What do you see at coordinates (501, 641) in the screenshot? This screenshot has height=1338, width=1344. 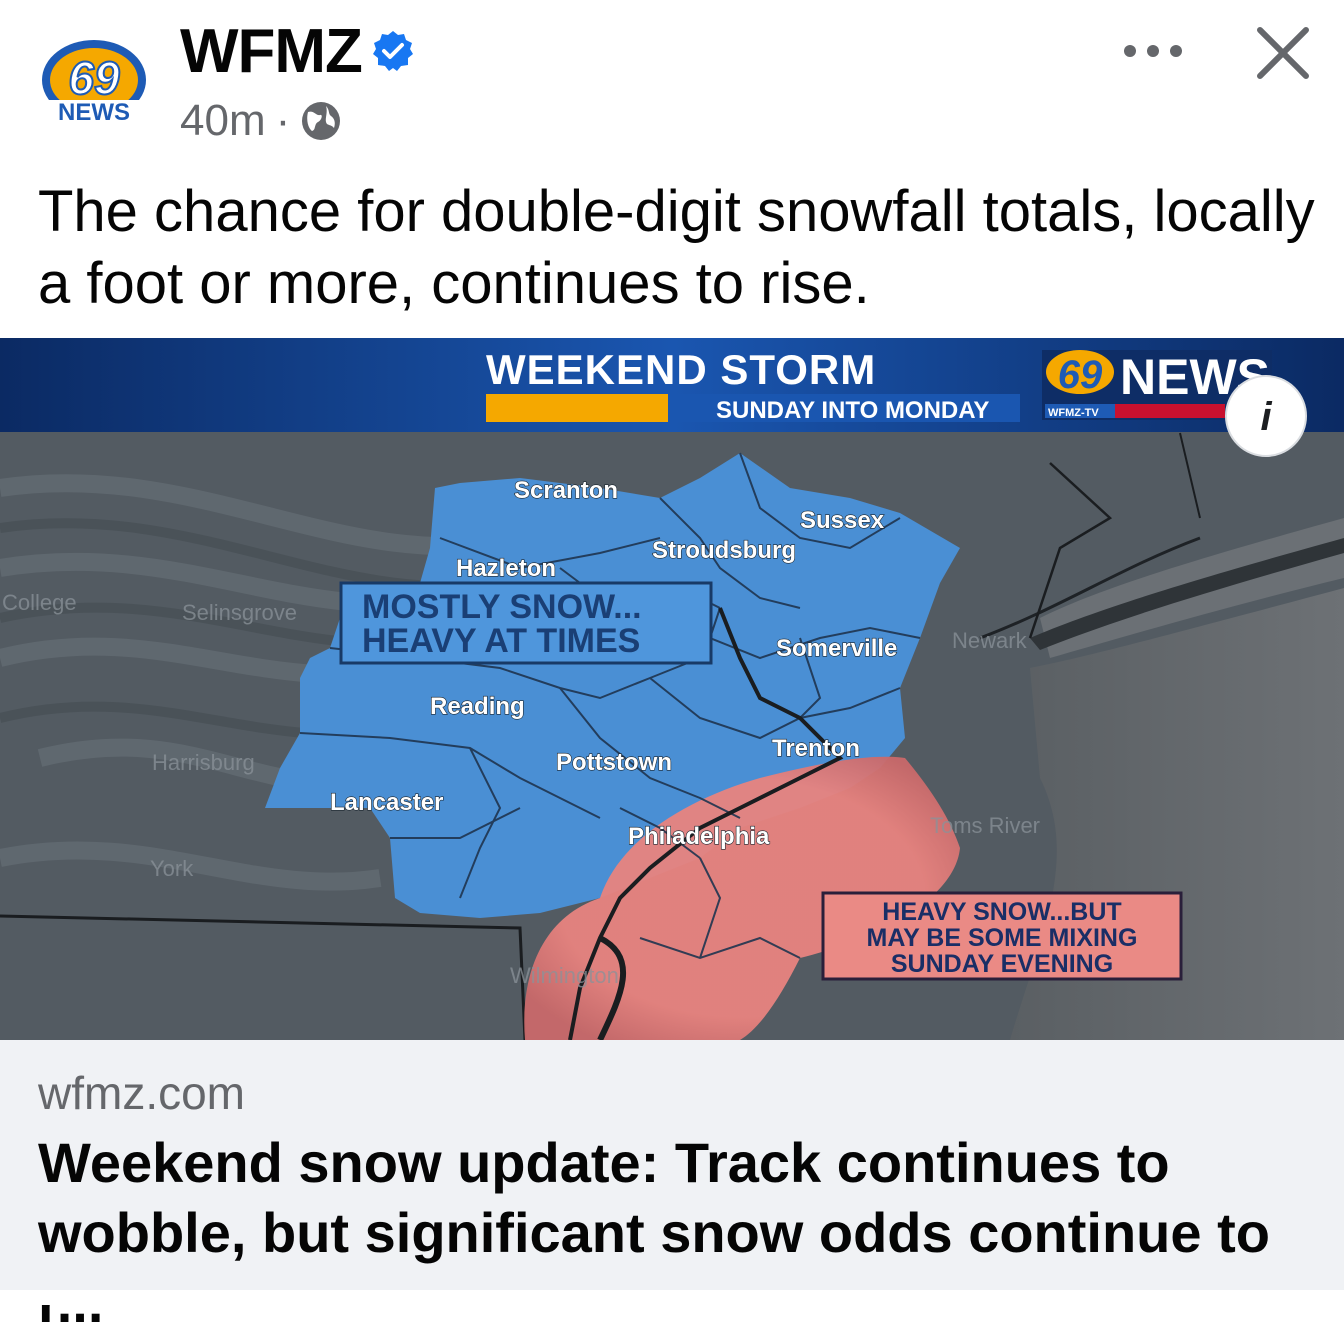 I see `snow-callout-line2: HEAVY AT TIMES` at bounding box center [501, 641].